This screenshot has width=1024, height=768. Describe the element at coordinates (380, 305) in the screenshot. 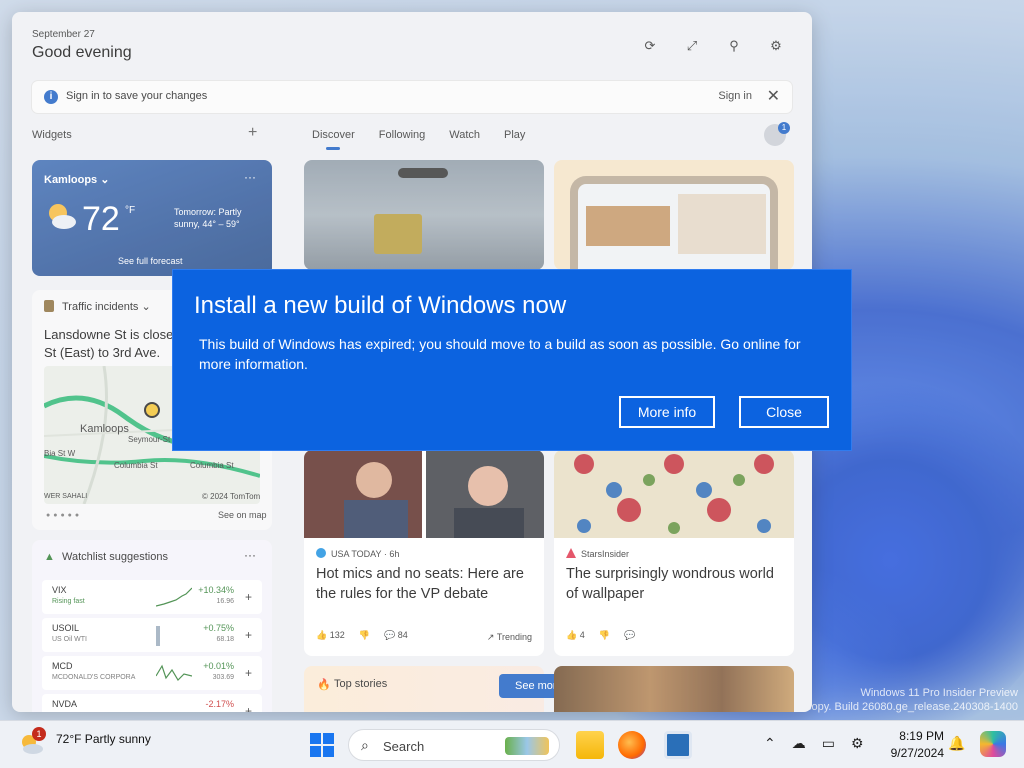

I see `dialog-title: Install a new build of Windows now` at that location.